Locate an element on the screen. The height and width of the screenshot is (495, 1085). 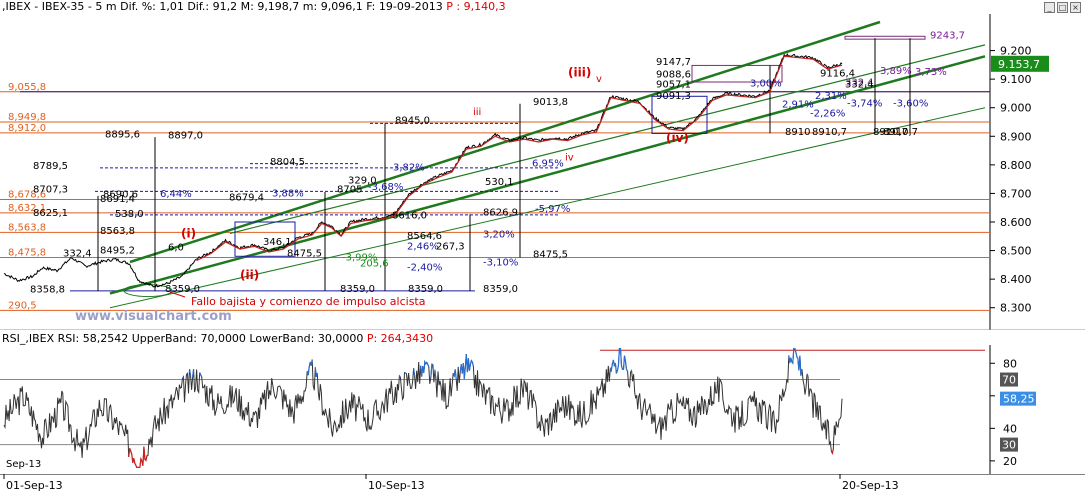
wave-label: (ii) is located at coordinates (249, 275).